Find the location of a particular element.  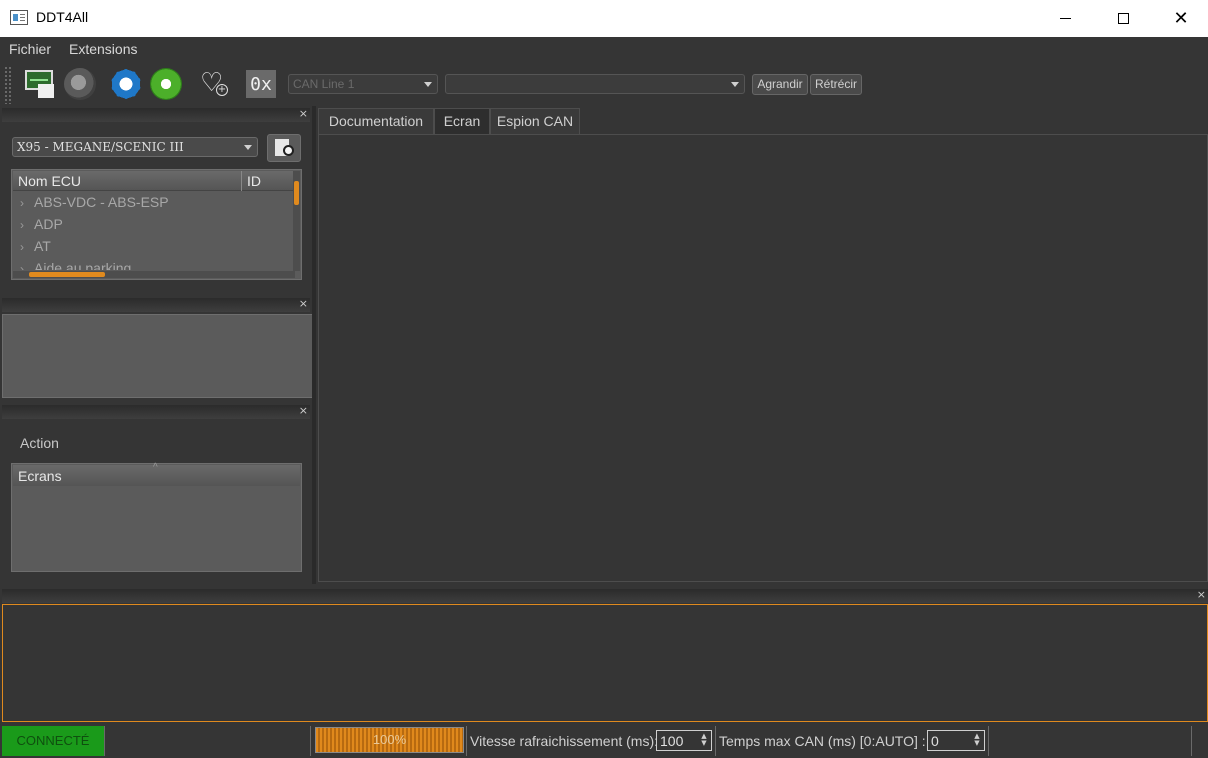

search-ecu-button is located at coordinates (284, 148).